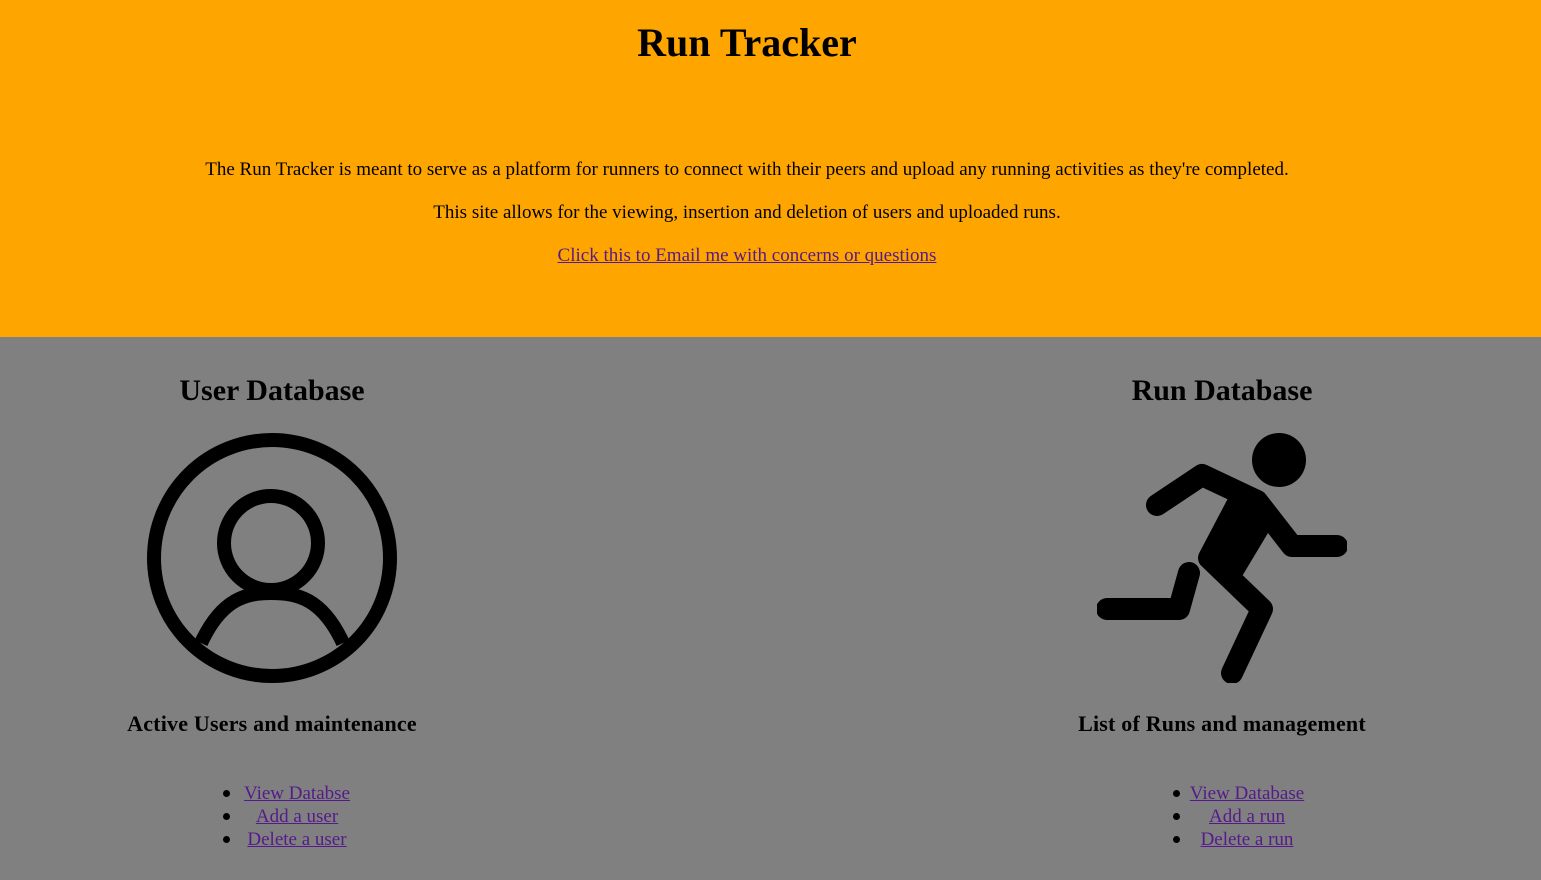  Describe the element at coordinates (272, 390) in the screenshot. I see `user-database-title: User Database` at that location.